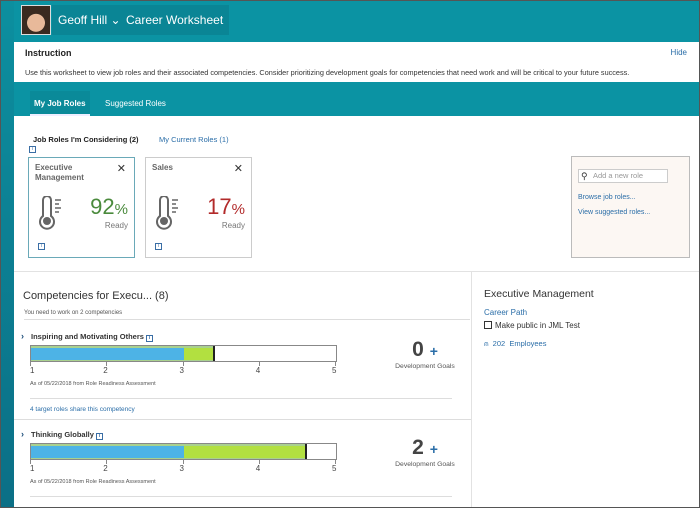  I want to click on chevron-down-icon: ⌄, so click(114, 20).